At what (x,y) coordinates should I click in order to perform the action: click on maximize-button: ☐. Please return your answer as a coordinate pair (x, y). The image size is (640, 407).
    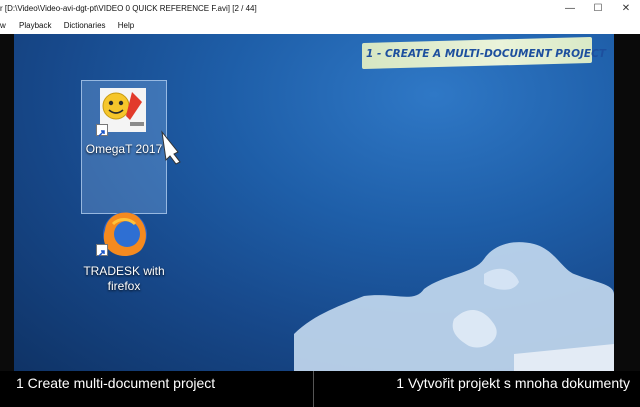
    Looking at the image, I should click on (598, 8).